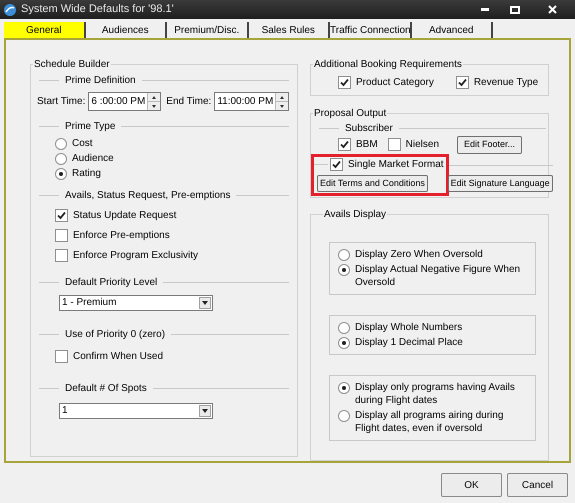 This screenshot has width=575, height=503. I want to click on push-button: Edit Signature Language, so click(500, 183).